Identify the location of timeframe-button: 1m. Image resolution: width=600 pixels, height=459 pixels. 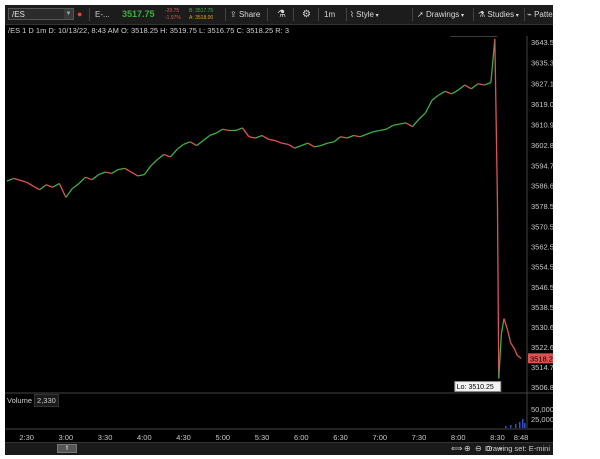
(329, 14).